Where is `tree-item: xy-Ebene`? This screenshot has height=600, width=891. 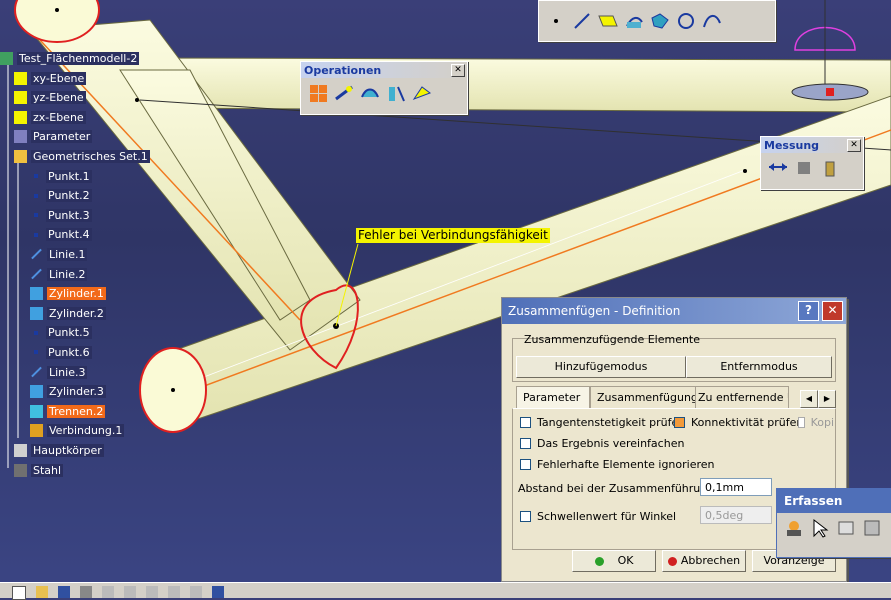
tree-item: xy-Ebene is located at coordinates (50, 78).